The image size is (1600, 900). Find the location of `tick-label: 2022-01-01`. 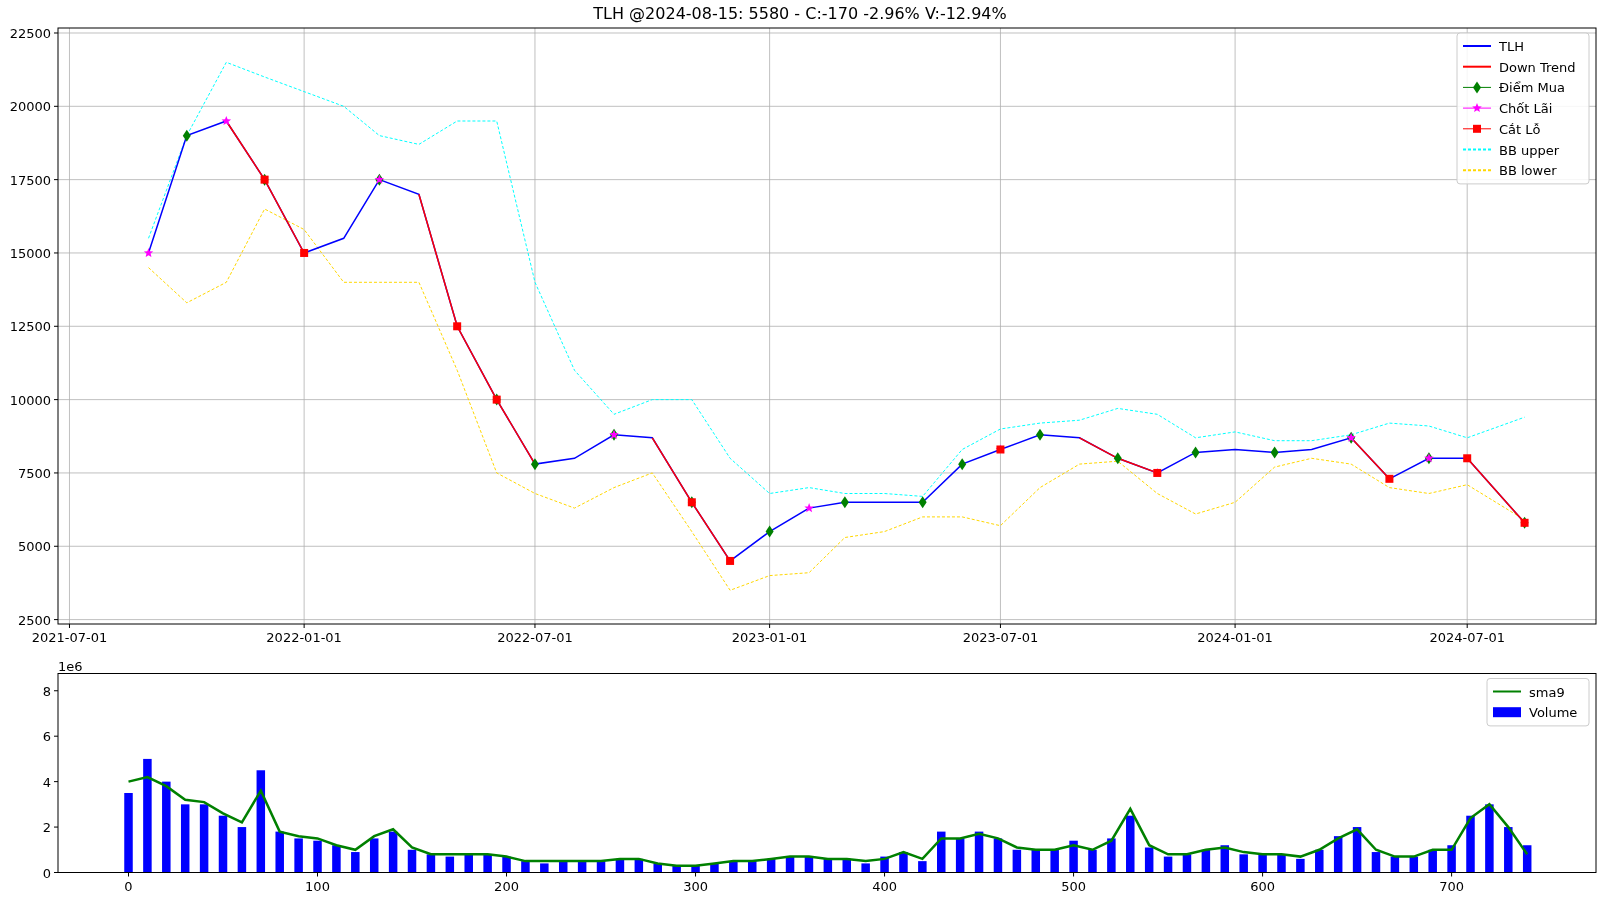

tick-label: 2022-01-01 is located at coordinates (304, 637).